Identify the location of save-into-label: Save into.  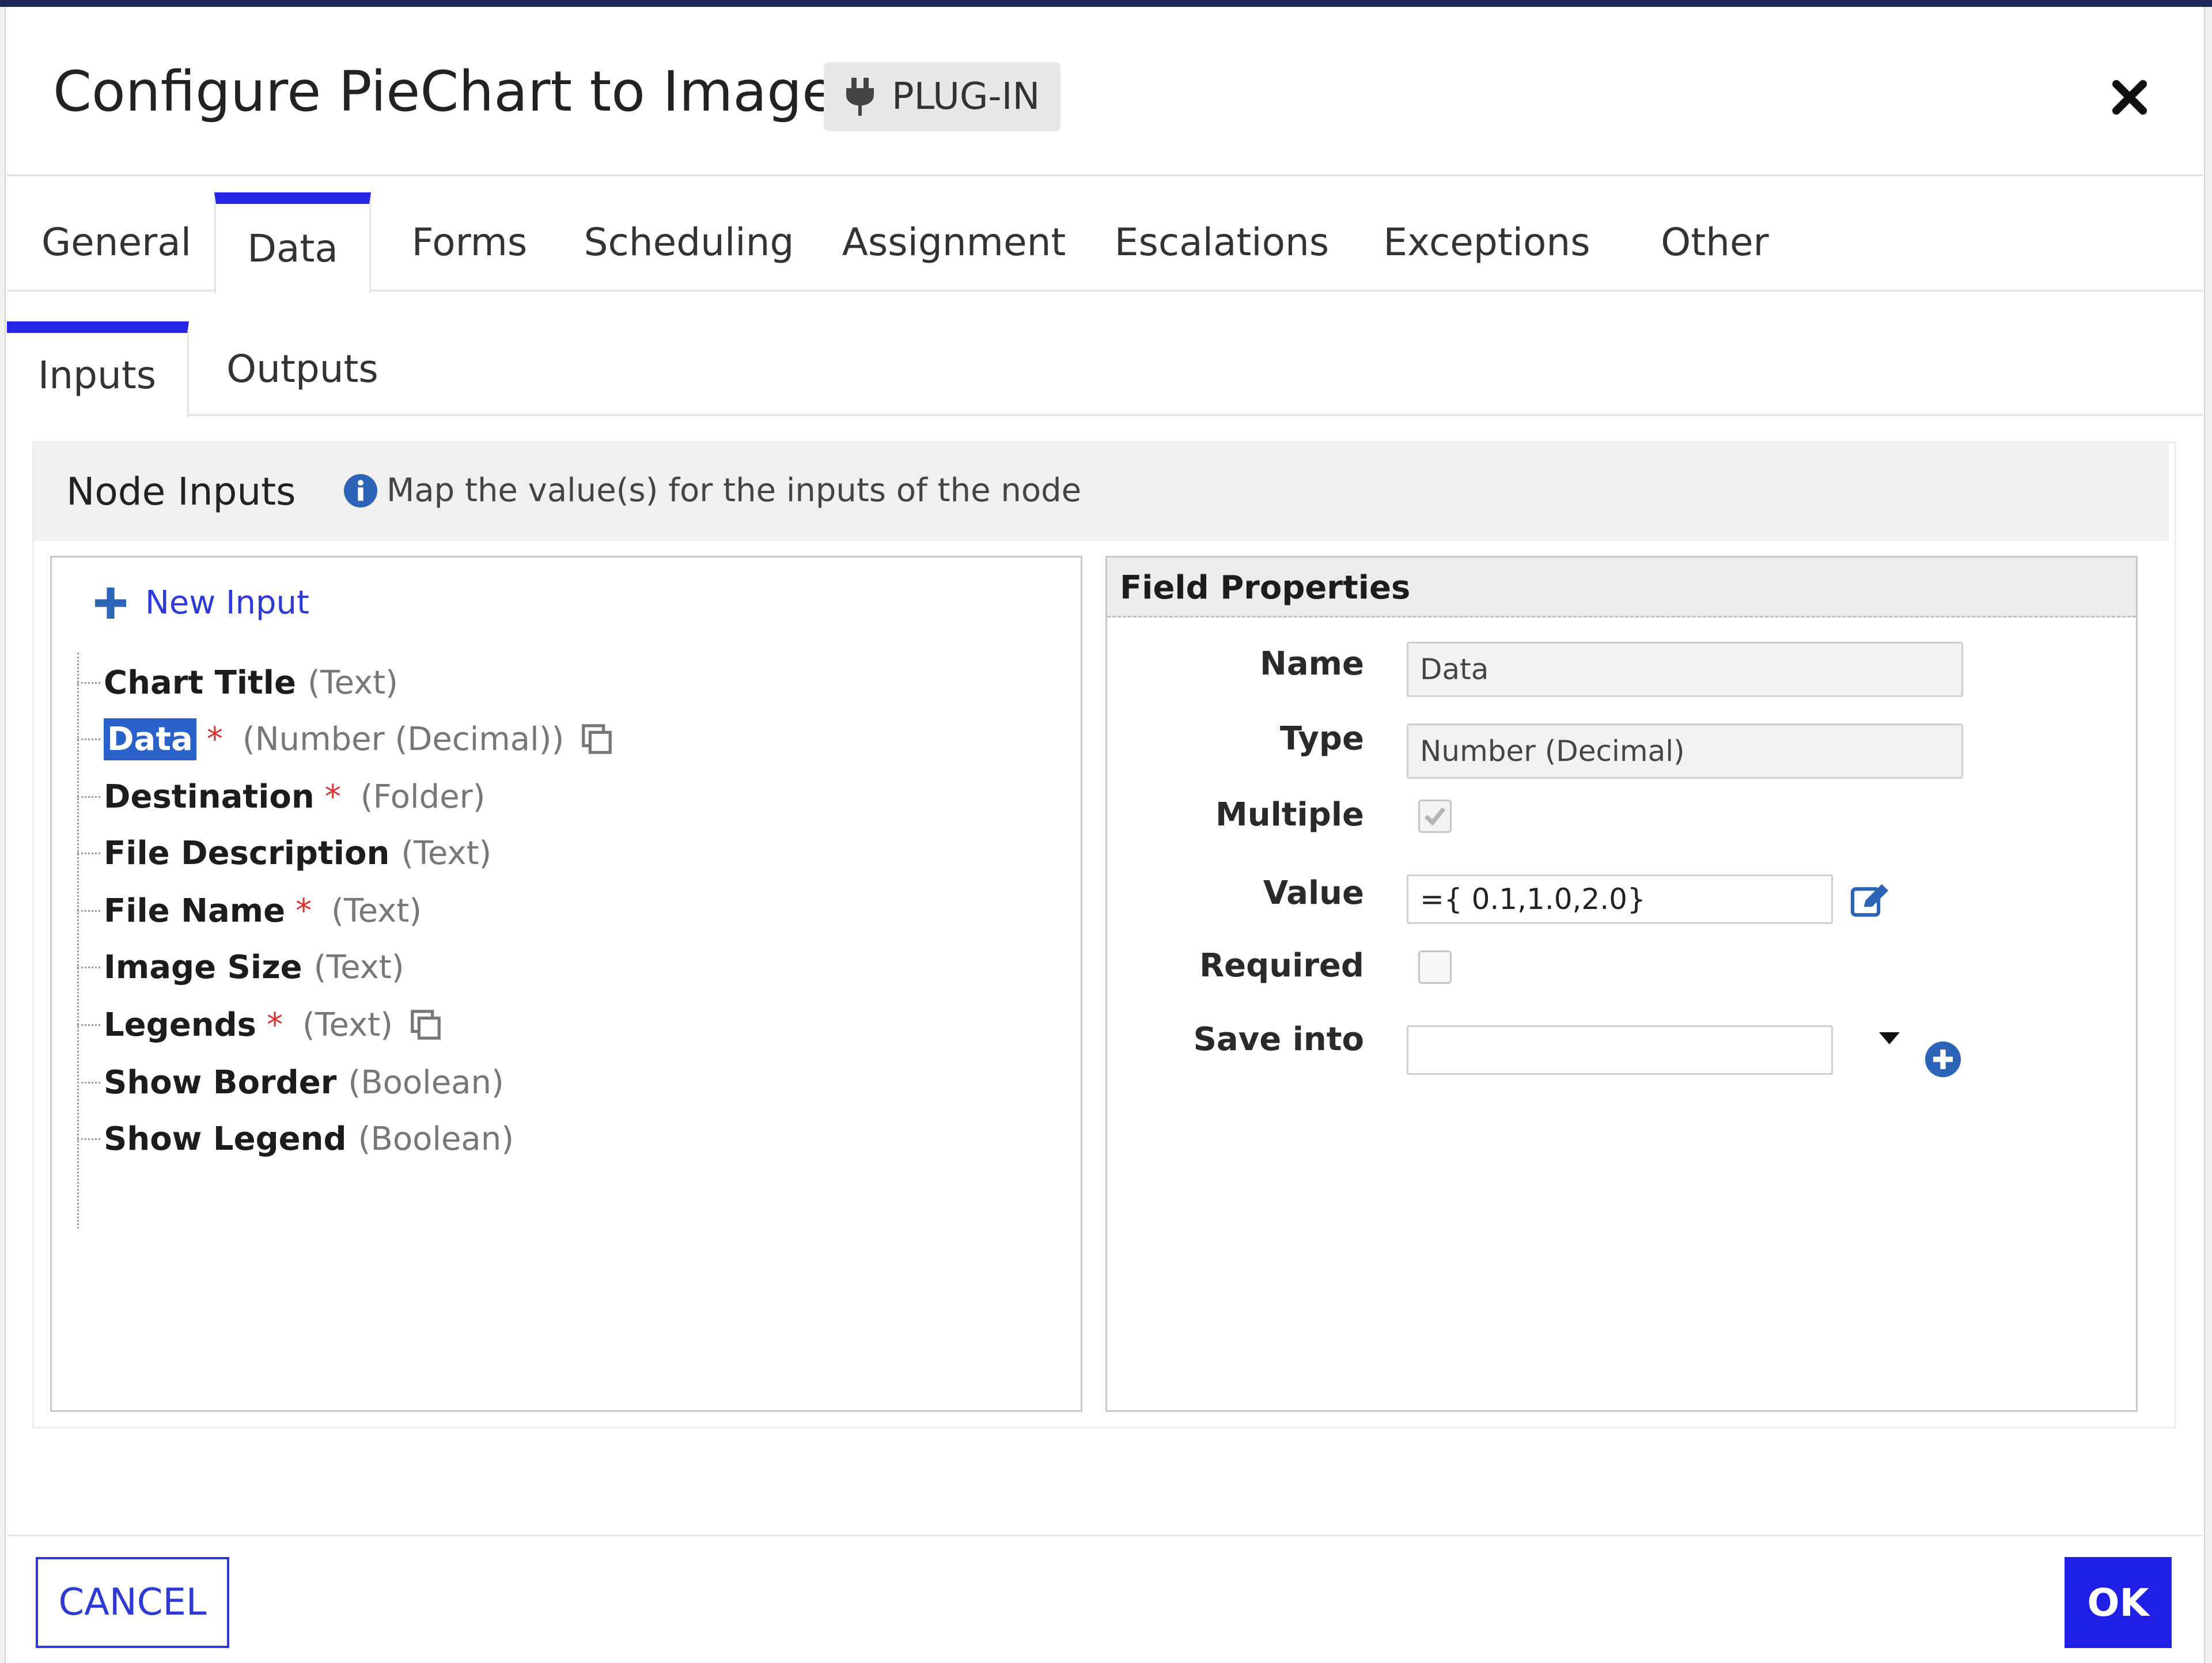
(1278, 1039).